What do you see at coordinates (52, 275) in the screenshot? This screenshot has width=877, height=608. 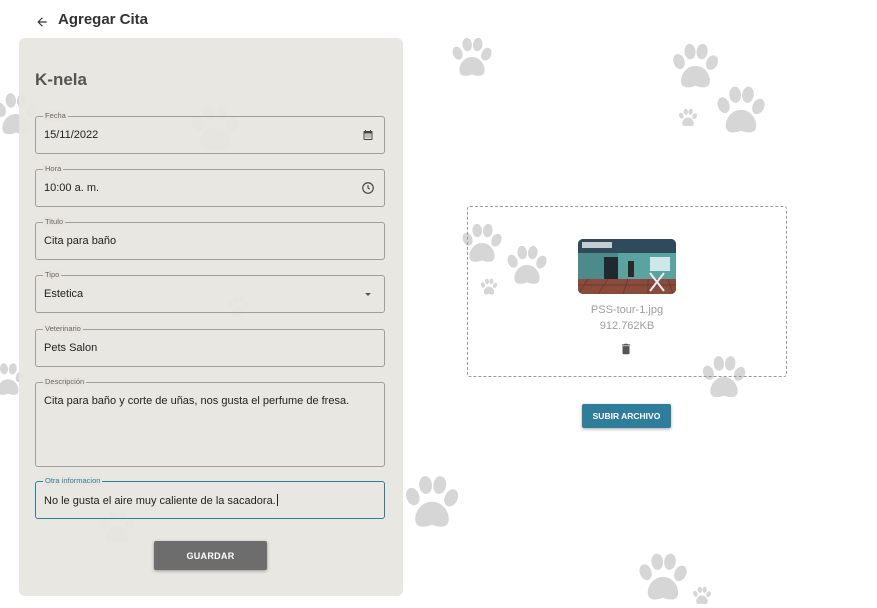 I see `type-select-label: Tipo` at bounding box center [52, 275].